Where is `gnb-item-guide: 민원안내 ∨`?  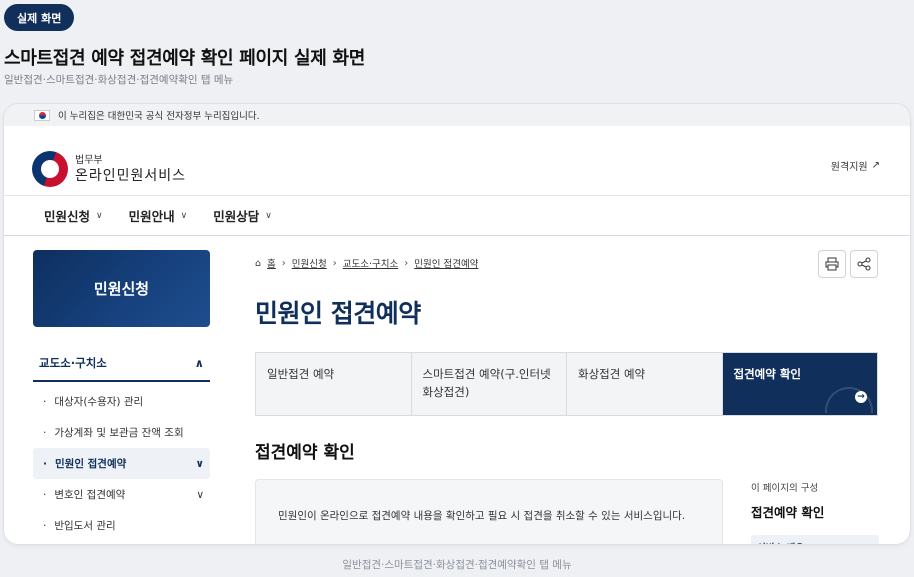 gnb-item-guide: 민원안내 ∨ is located at coordinates (158, 215).